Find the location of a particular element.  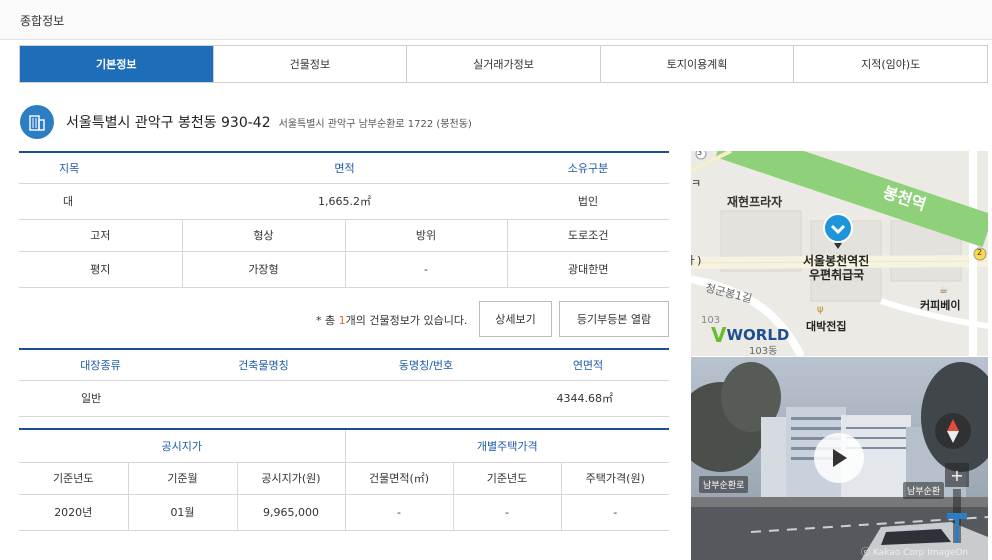

imageon-label: ImageOn is located at coordinates (948, 553).